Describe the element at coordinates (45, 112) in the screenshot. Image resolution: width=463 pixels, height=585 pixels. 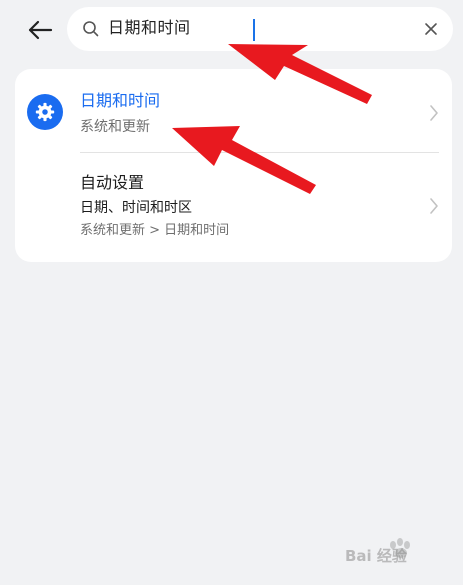
I see `settings-gear-icon` at that location.